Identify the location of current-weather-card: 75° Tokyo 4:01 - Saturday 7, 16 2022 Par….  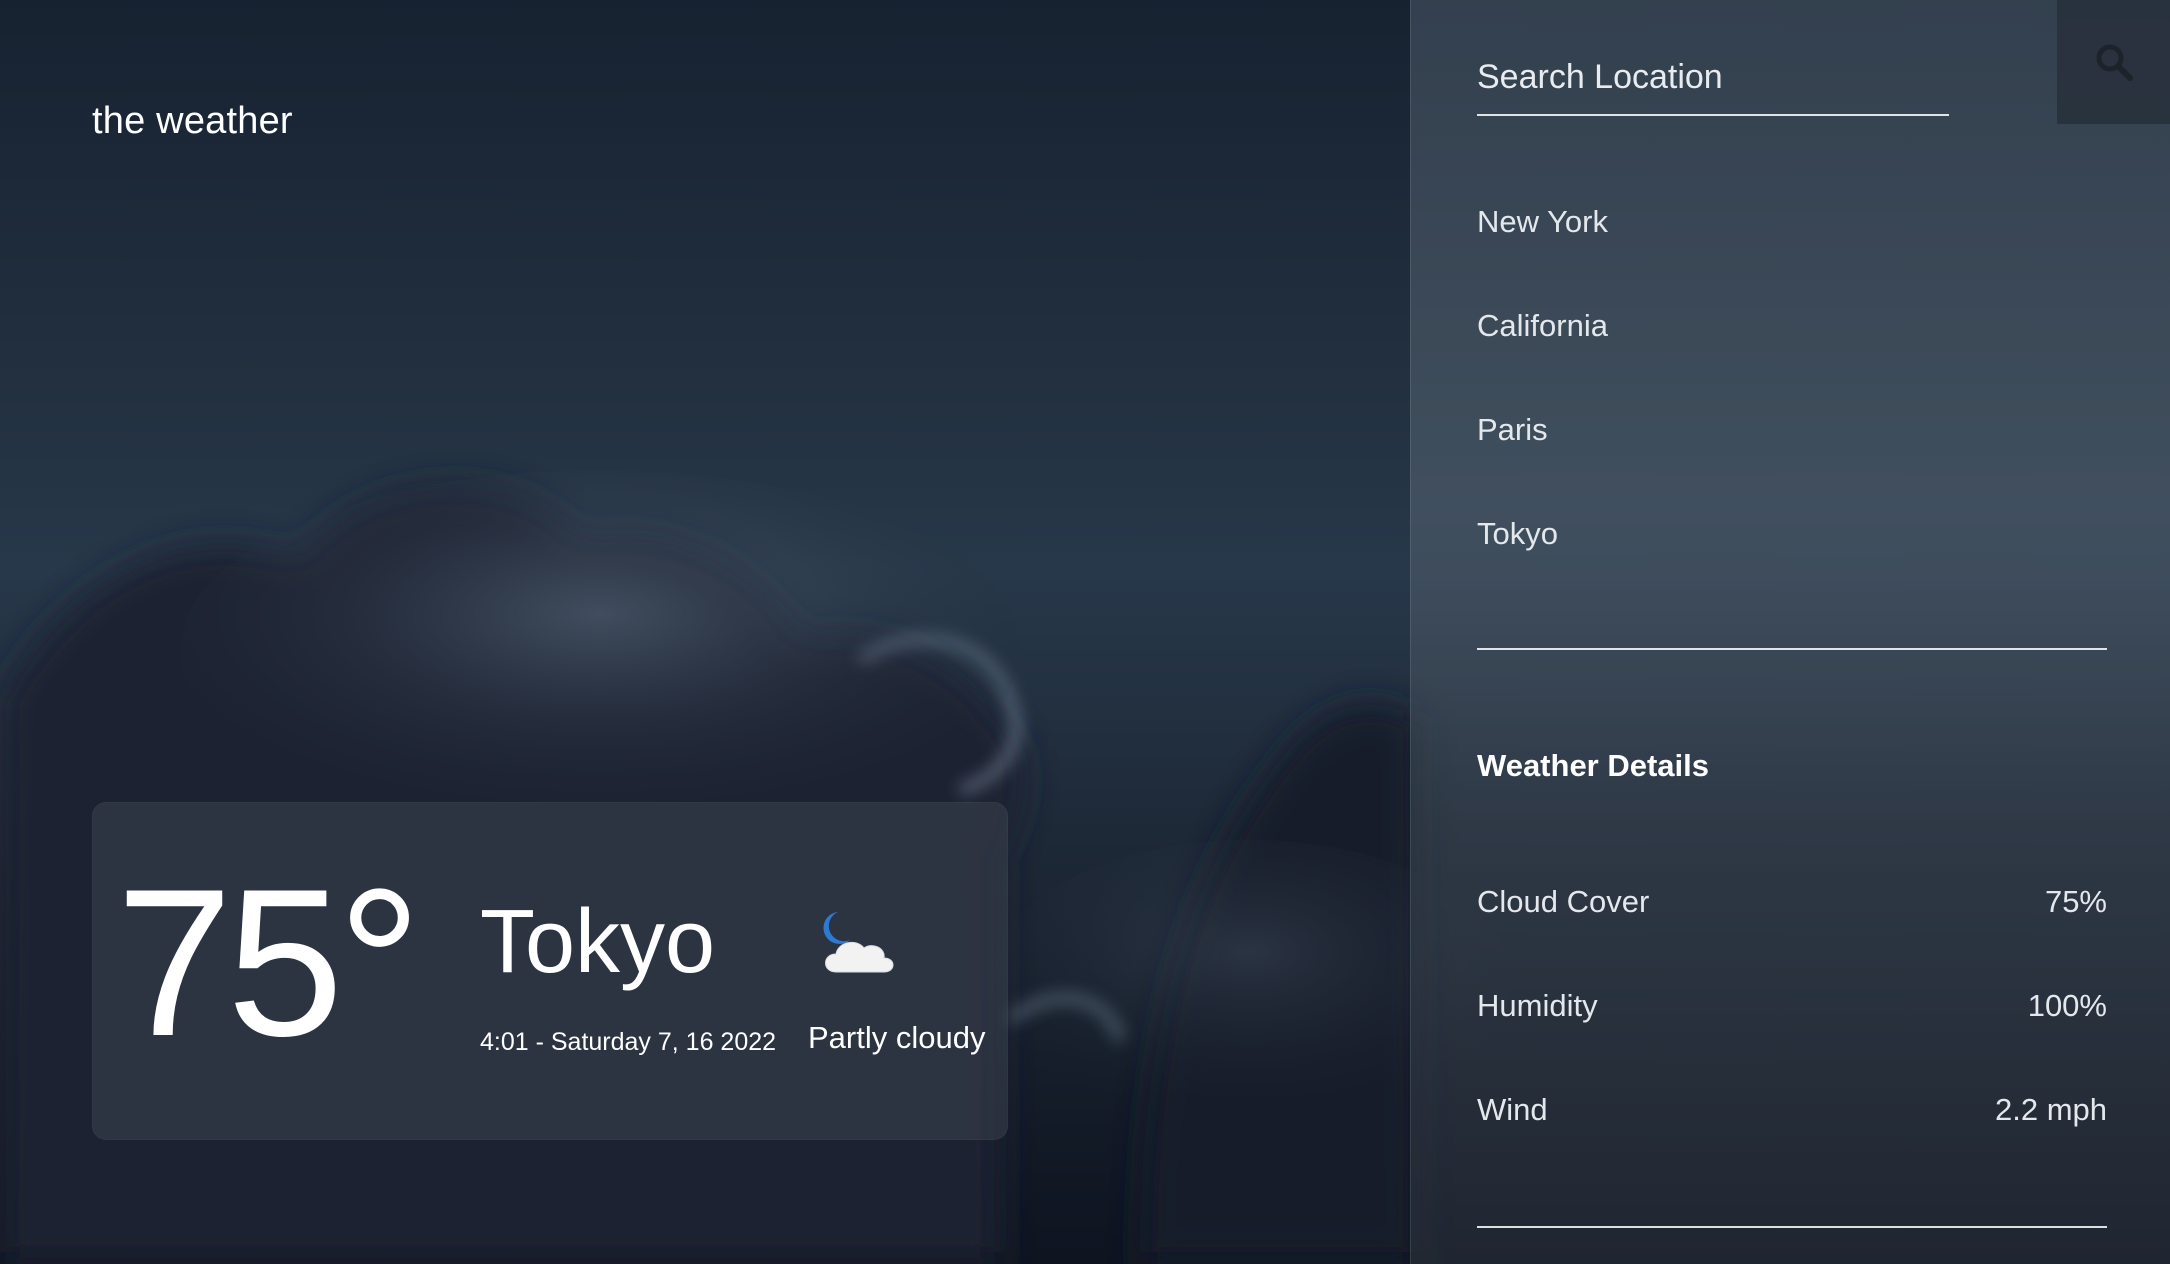
(550, 971).